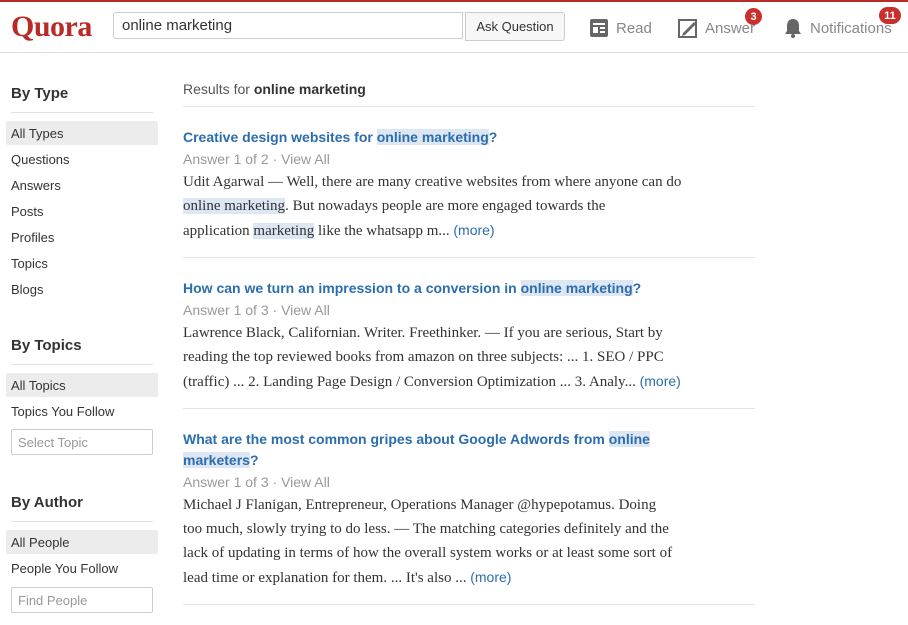 The image size is (908, 625). Describe the element at coordinates (890, 15) in the screenshot. I see `notifications-count-badge: 11` at that location.